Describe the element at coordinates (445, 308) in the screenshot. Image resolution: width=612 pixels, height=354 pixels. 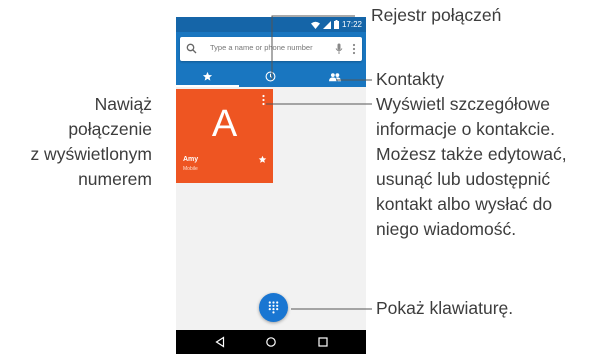
I see `annotation-keypad: Pokaż klawiaturę.` at that location.